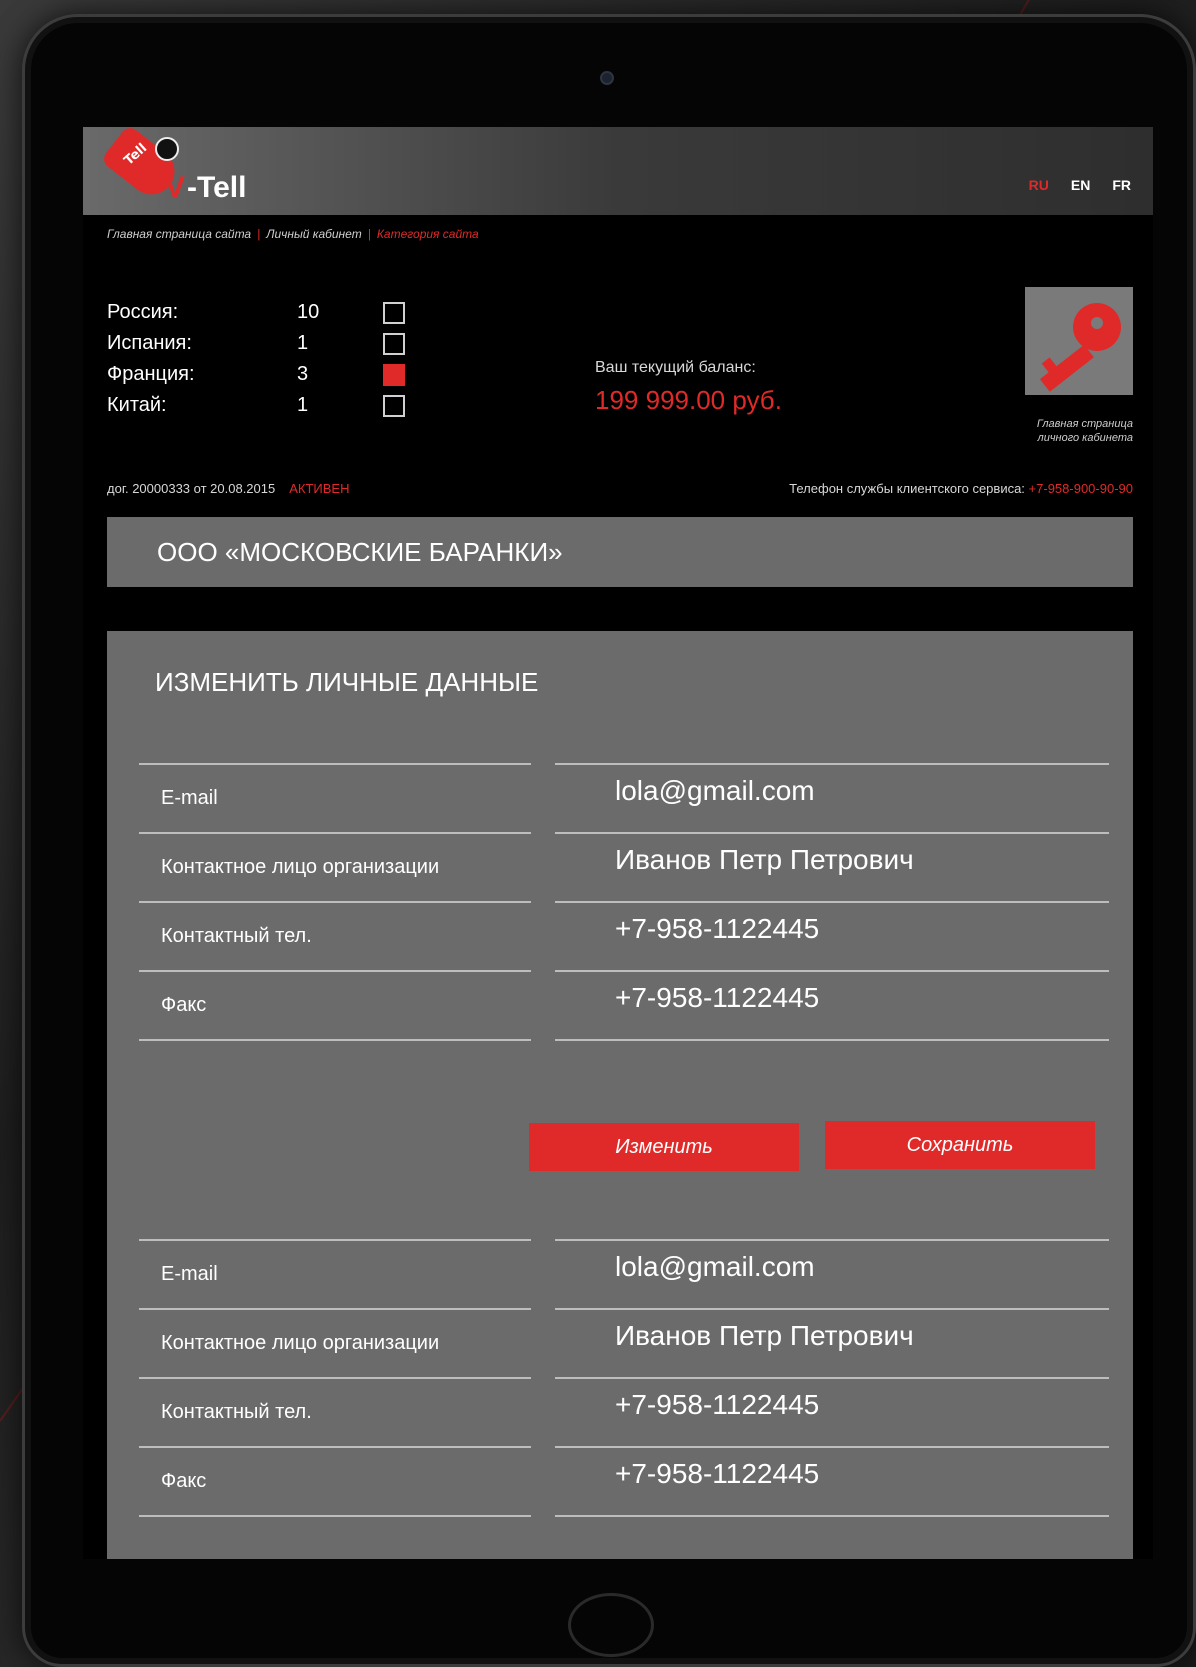  Describe the element at coordinates (319, 488) in the screenshot. I see `contract-status: АКТИВЕН` at that location.